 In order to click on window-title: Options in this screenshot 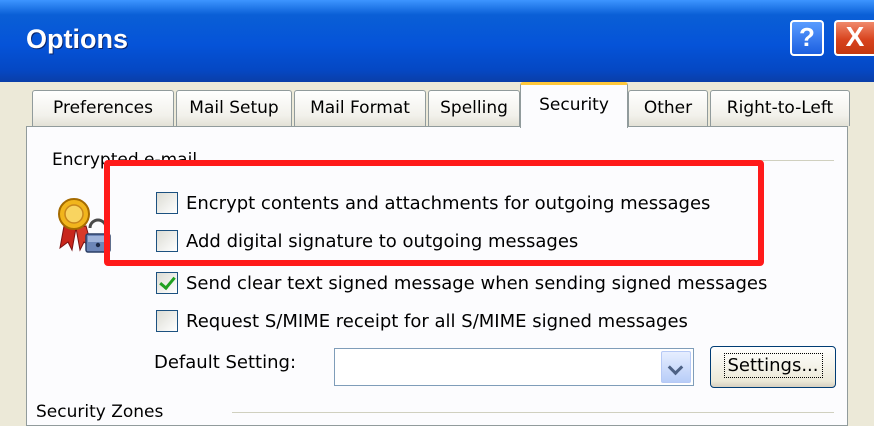, I will do `click(77, 39)`.